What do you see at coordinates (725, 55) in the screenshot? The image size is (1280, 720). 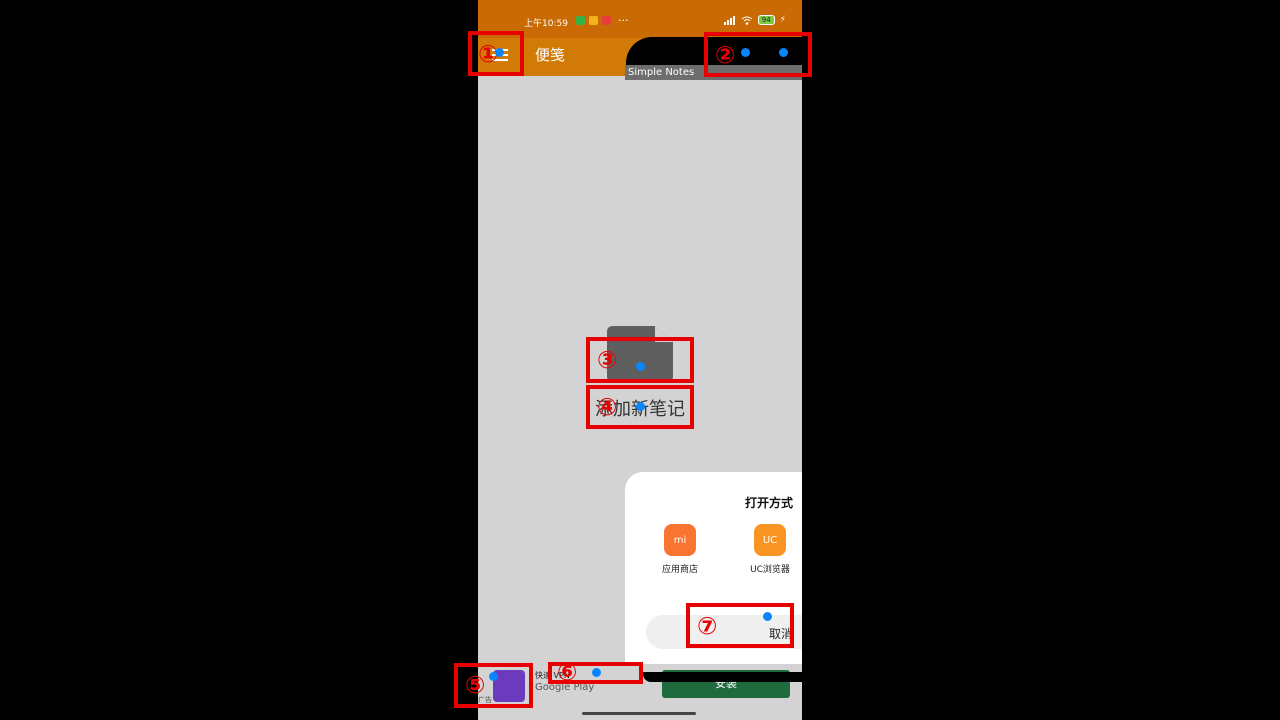 I see `annotation-number-2: ②` at bounding box center [725, 55].